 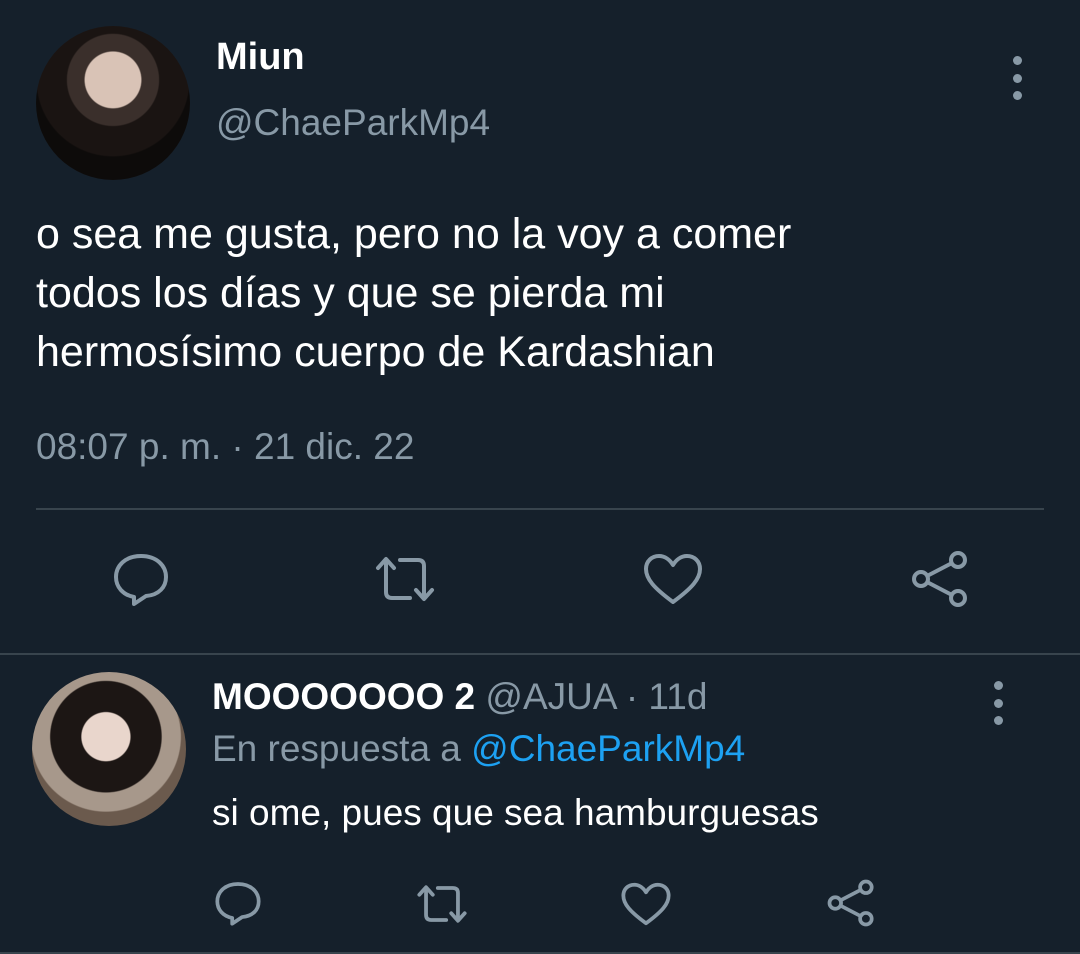 I want to click on tweet-text-line: hermosísimo cuerpo de Kardashian, so click(x=375, y=352).